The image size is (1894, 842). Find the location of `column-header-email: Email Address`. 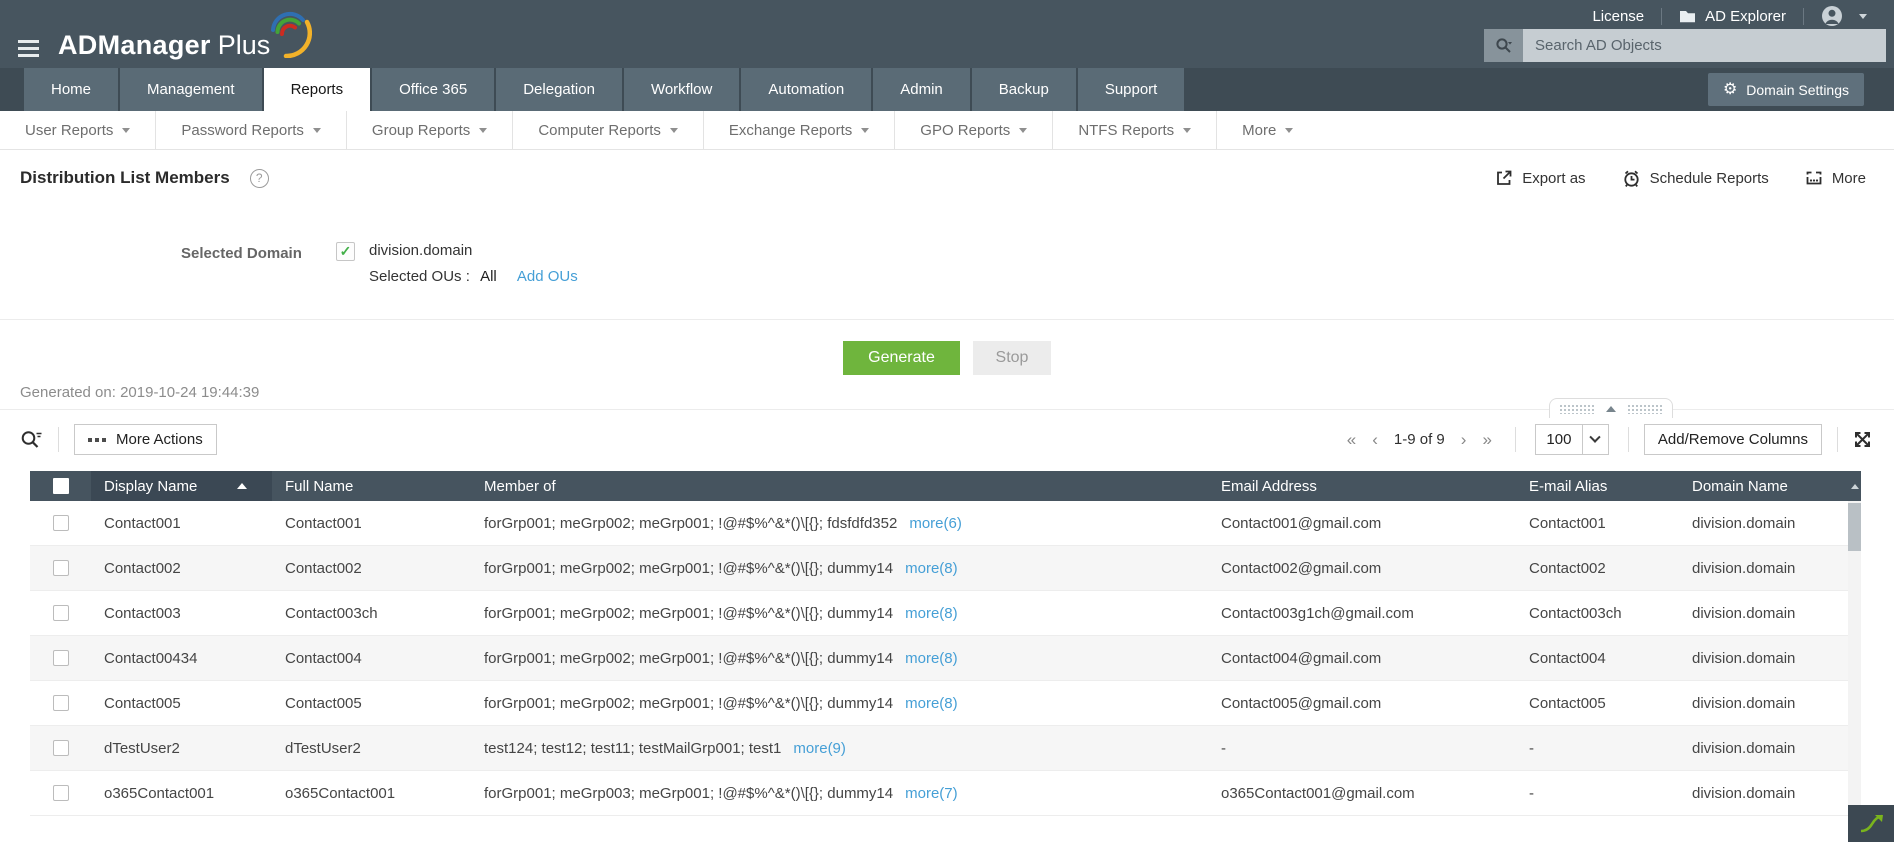

column-header-email: Email Address is located at coordinates (1362, 486).